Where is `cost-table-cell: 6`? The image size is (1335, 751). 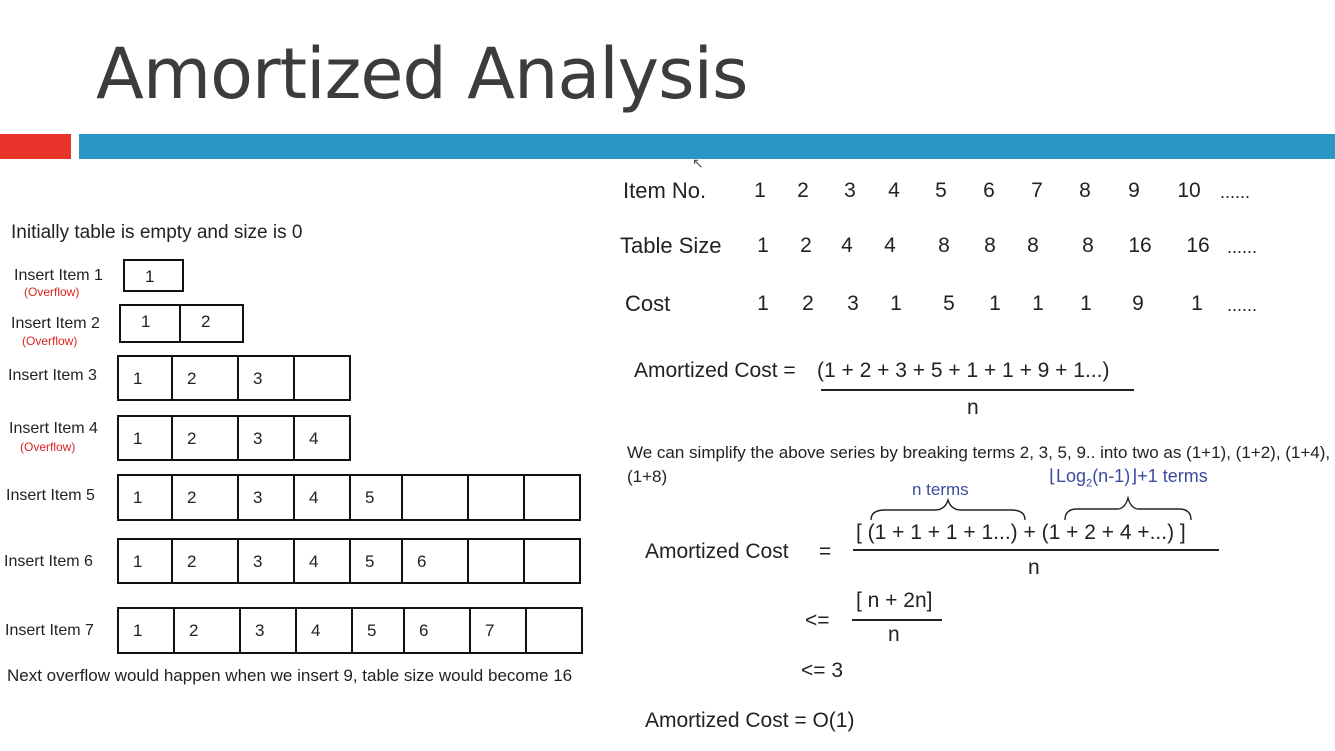 cost-table-cell: 6 is located at coordinates (989, 190).